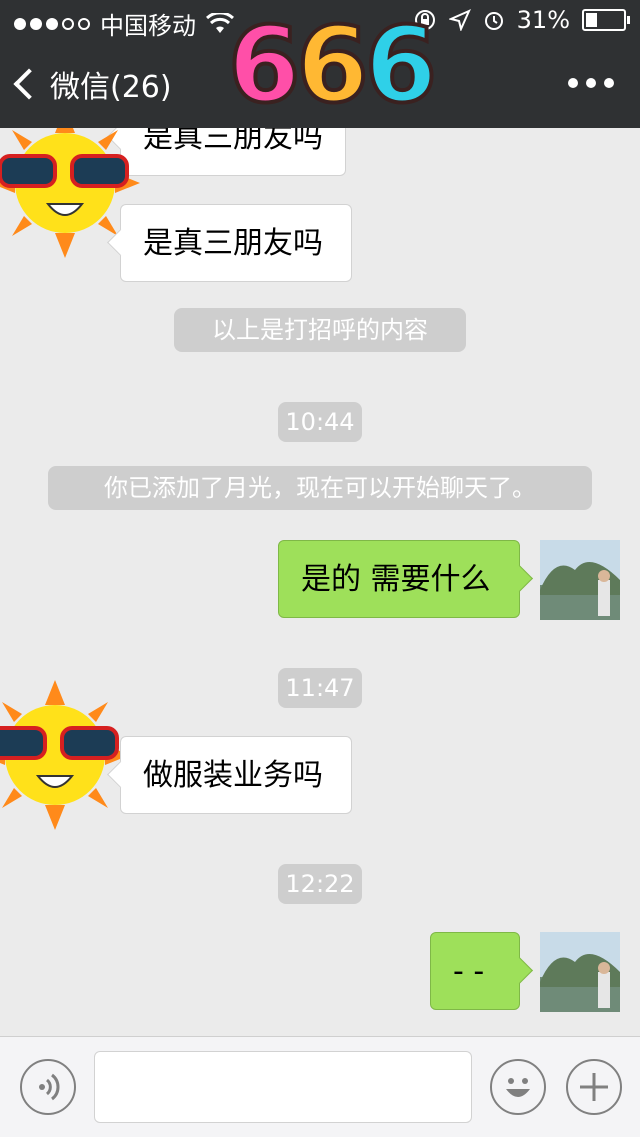  I want to click on chevron-left-icon, so click(29, 84).